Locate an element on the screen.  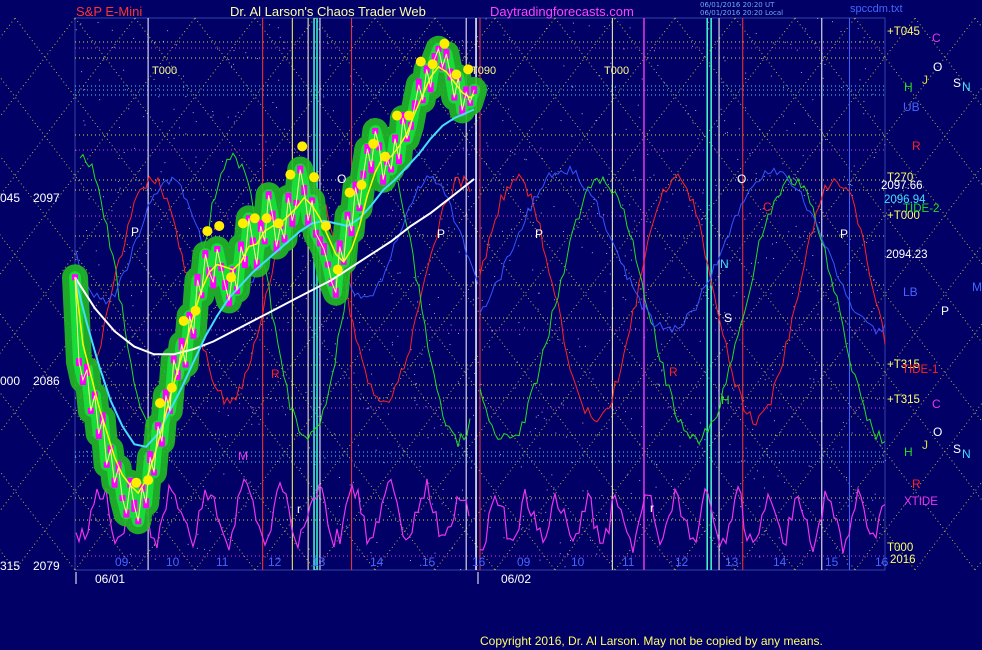
planet-label: H is located at coordinates (908, 452).